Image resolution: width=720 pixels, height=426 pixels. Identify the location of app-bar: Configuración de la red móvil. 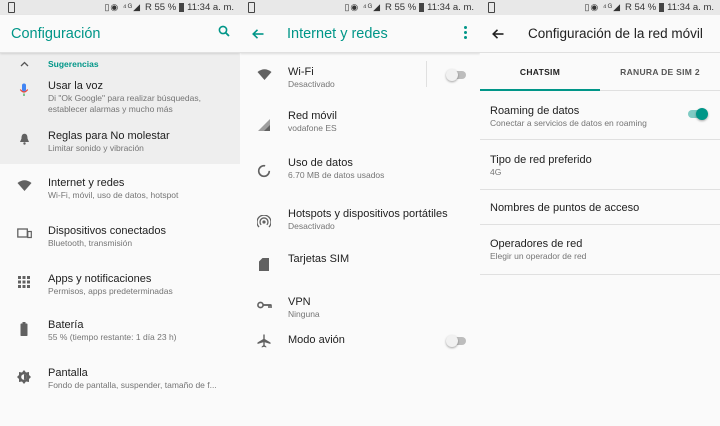
(600, 34).